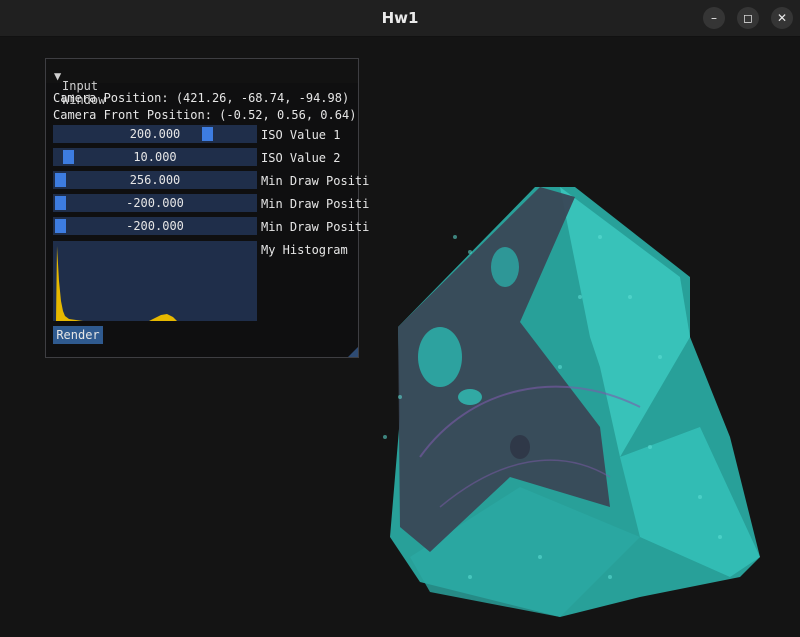 This screenshot has height=637, width=800. I want to click on title-bar: Hw1 – ◻ ✕, so click(400, 18).